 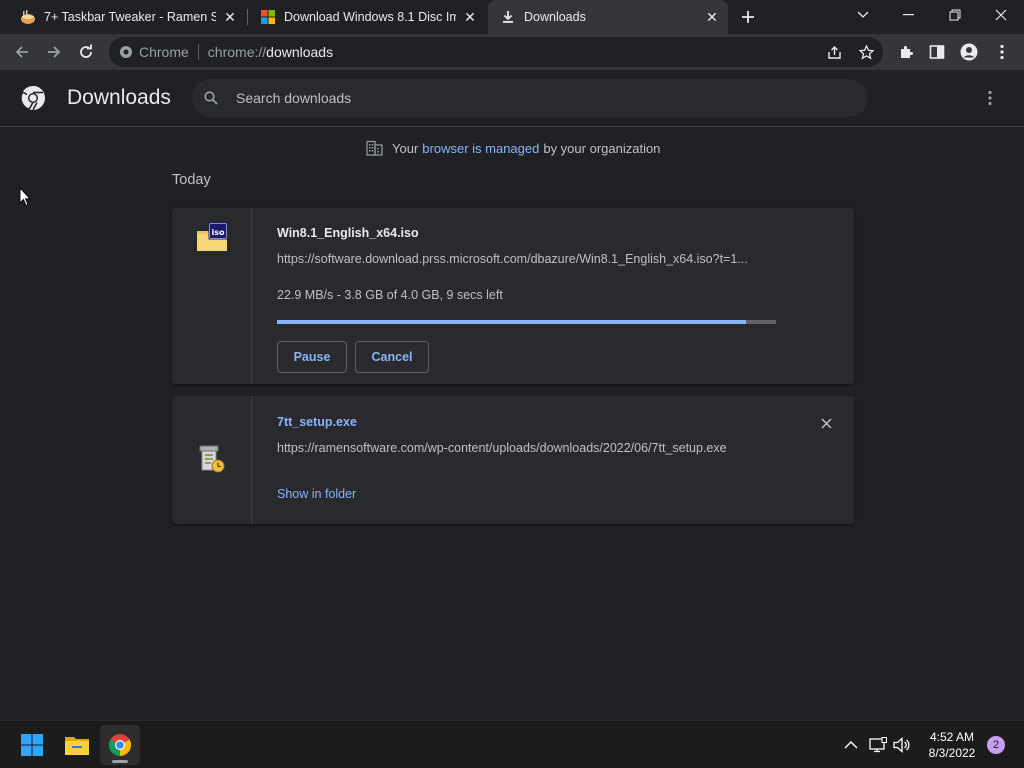 What do you see at coordinates (312, 357) in the screenshot?
I see `pause-button: Pause` at bounding box center [312, 357].